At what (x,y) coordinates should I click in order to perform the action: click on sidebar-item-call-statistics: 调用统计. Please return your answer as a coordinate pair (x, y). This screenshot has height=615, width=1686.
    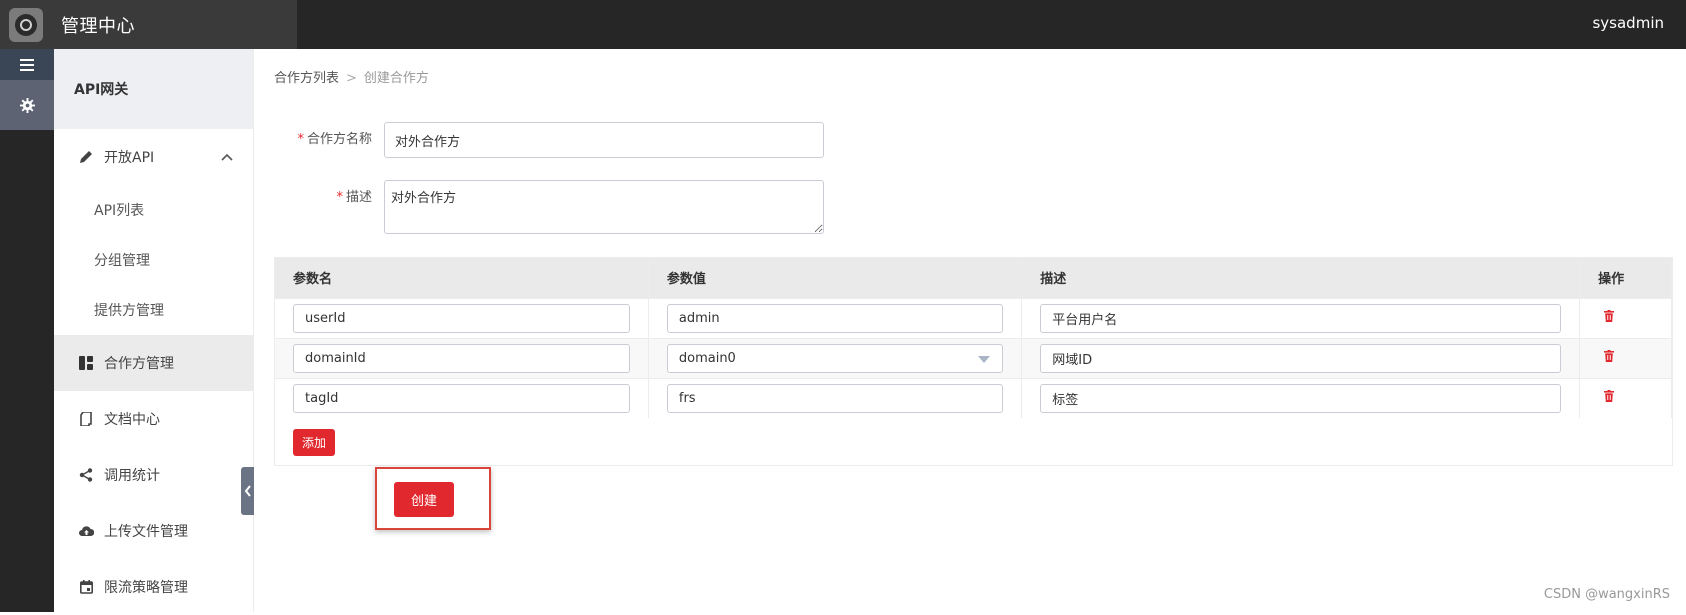
    Looking at the image, I should click on (153, 475).